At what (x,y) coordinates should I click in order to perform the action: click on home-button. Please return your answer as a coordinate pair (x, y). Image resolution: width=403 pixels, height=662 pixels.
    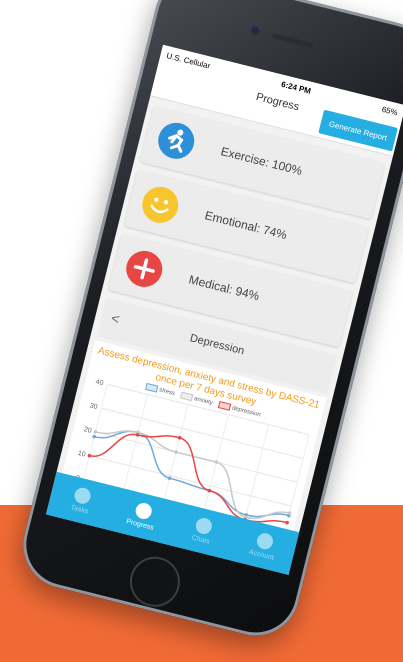
    Looking at the image, I should click on (155, 582).